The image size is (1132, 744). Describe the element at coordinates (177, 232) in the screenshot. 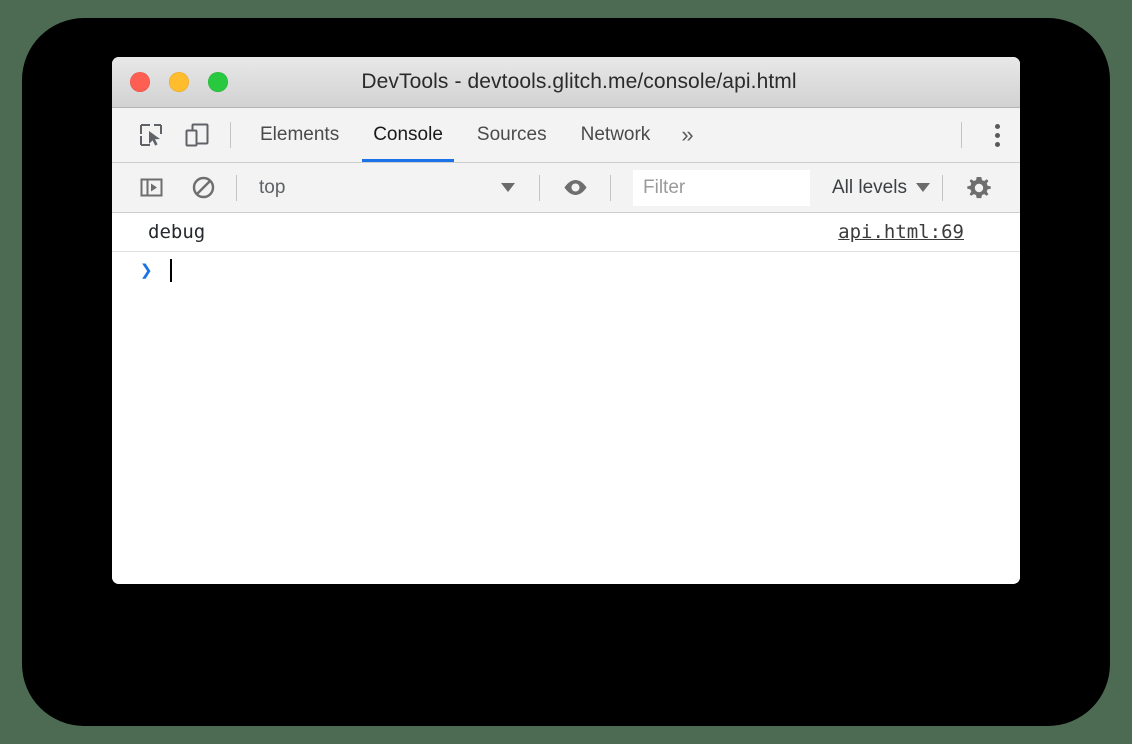

I see `console-message-text: debug` at that location.